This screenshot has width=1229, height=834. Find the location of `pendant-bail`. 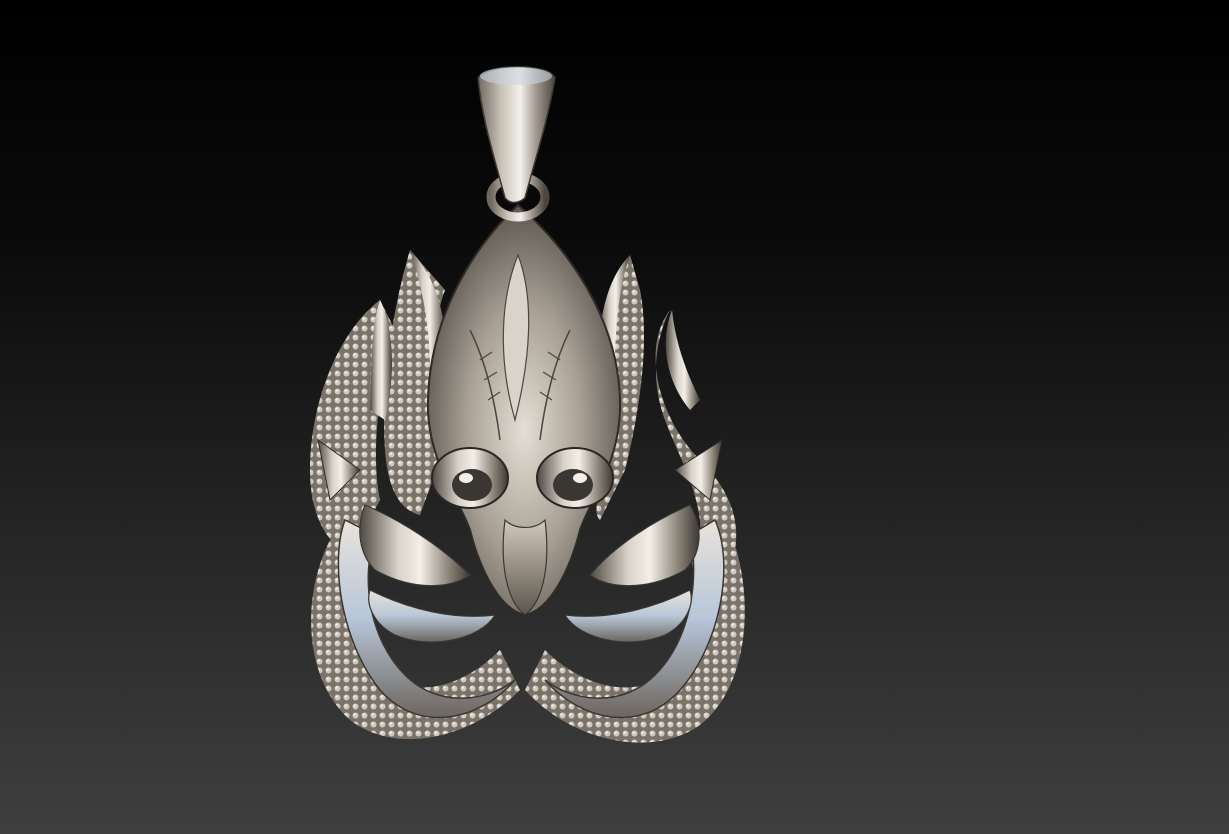

pendant-bail is located at coordinates (516, 135).